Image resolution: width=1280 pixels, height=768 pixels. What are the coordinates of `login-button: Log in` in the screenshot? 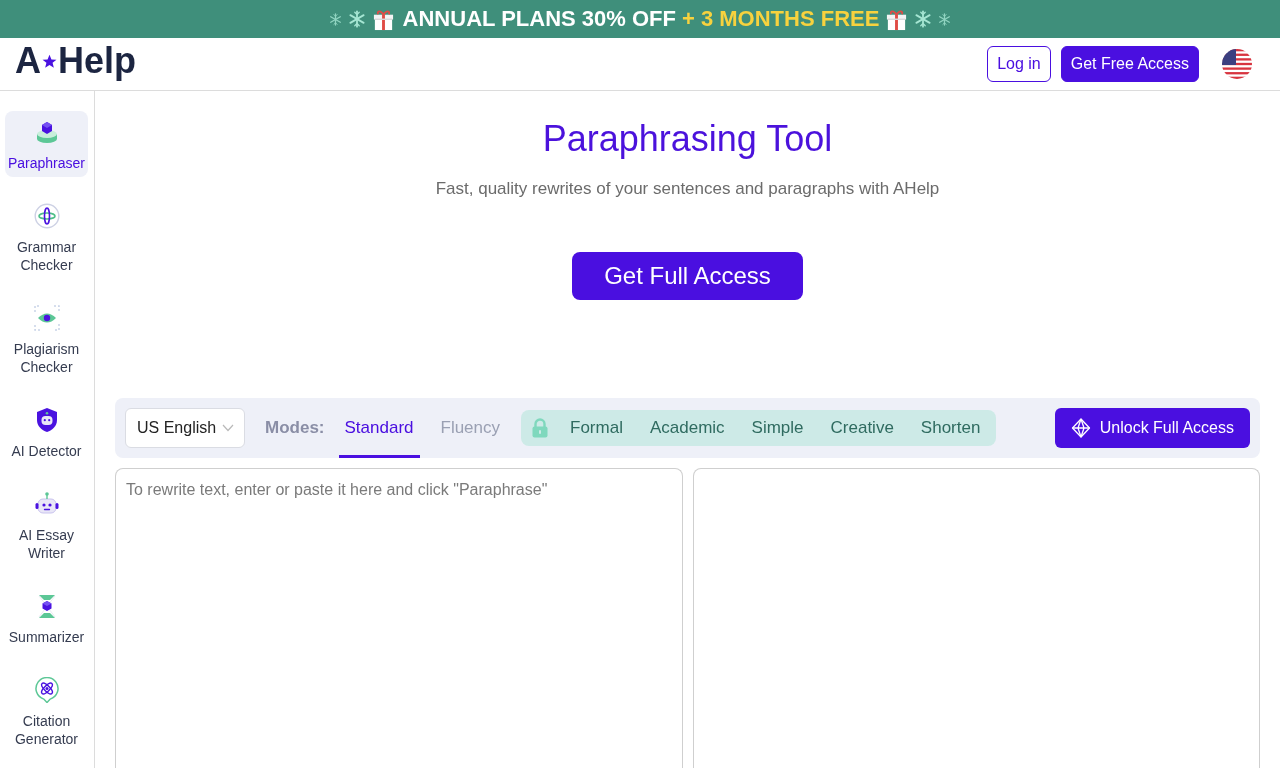 It's located at (1019, 64).